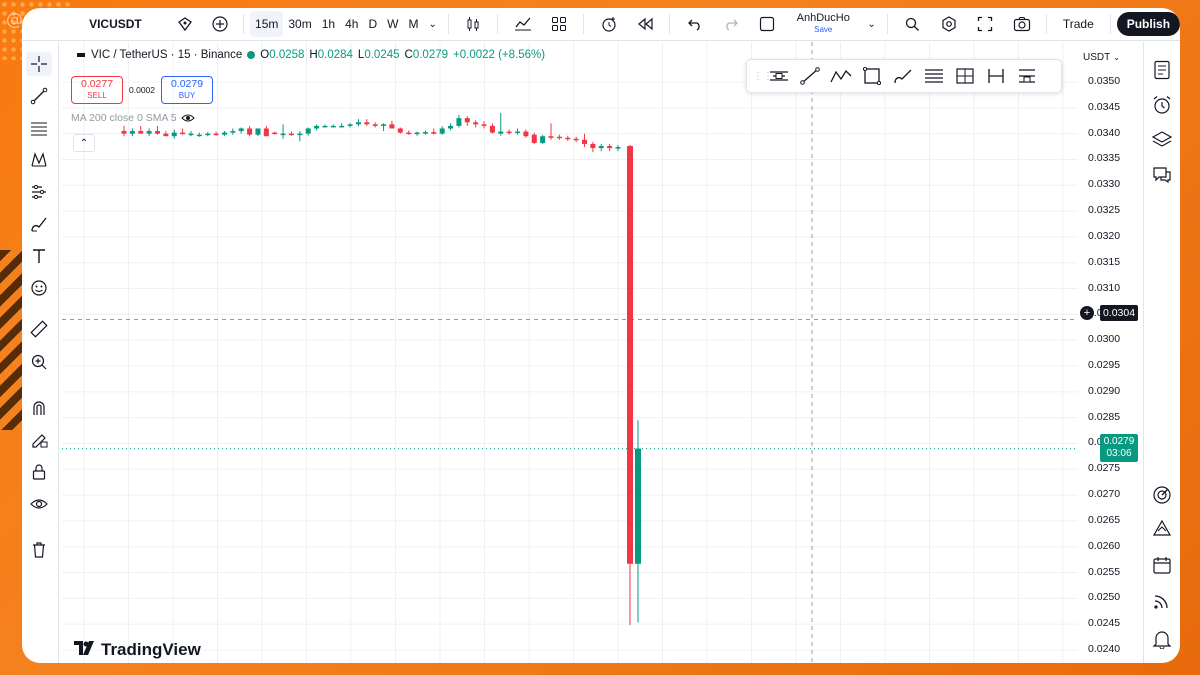 The height and width of the screenshot is (675, 1200). I want to click on notifications-bell-icon, so click(1162, 639).